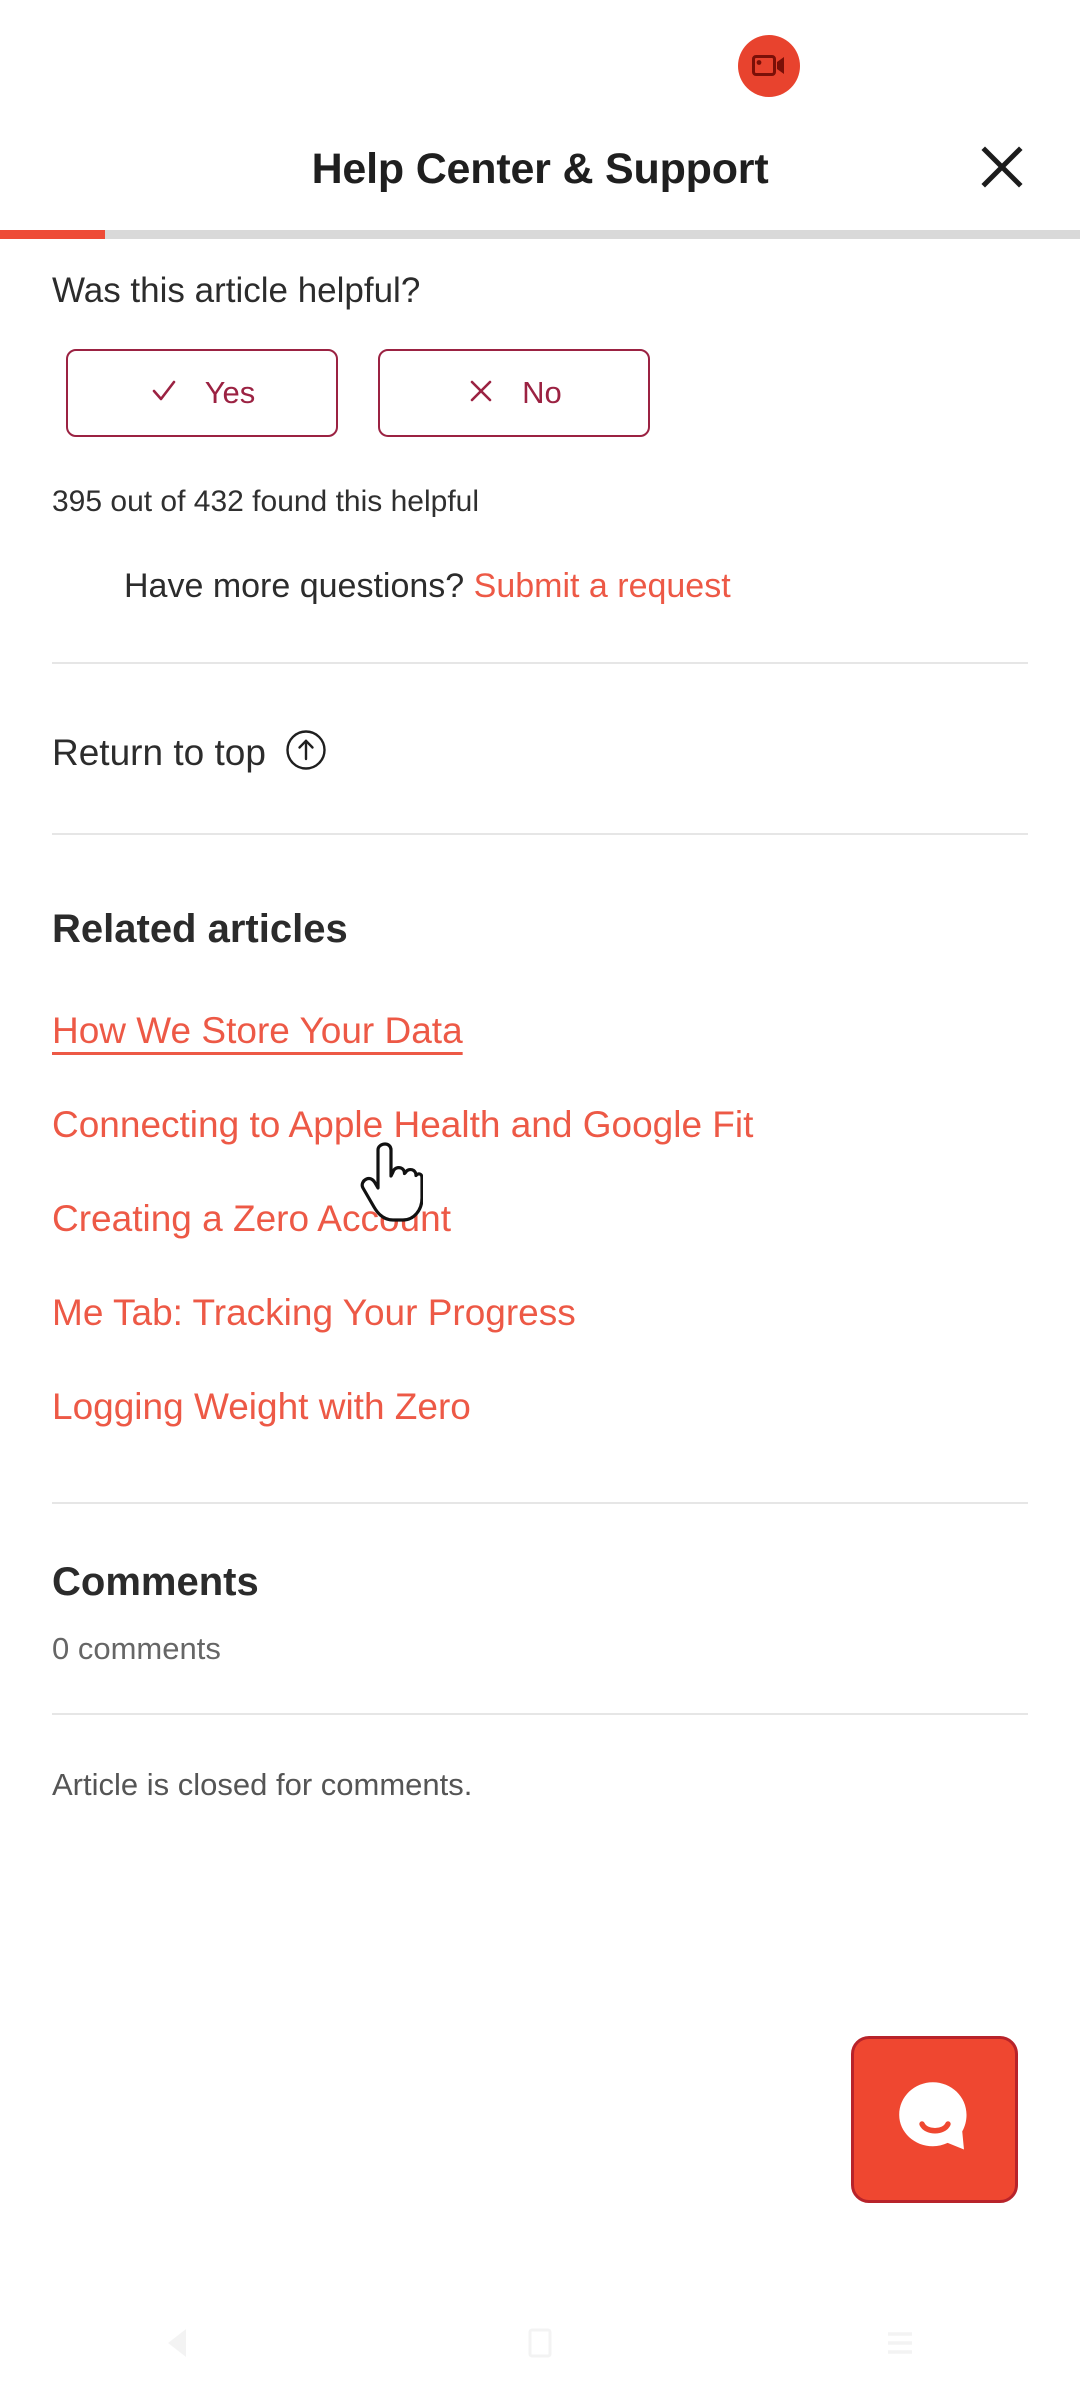 This screenshot has width=1080, height=2400. What do you see at coordinates (900, 2345) in the screenshot?
I see `menu-recents-icon` at bounding box center [900, 2345].